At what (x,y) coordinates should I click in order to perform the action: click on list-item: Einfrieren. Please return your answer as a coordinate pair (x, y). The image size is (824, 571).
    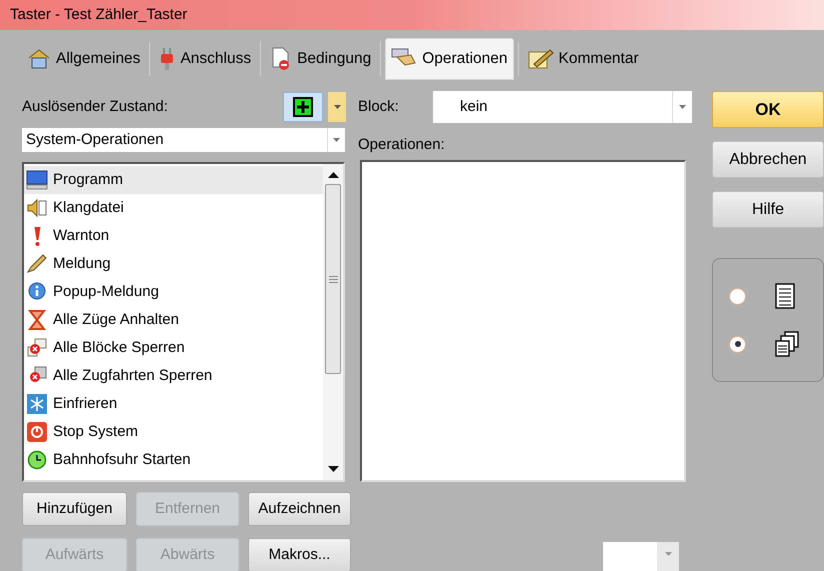
    Looking at the image, I should click on (173, 404).